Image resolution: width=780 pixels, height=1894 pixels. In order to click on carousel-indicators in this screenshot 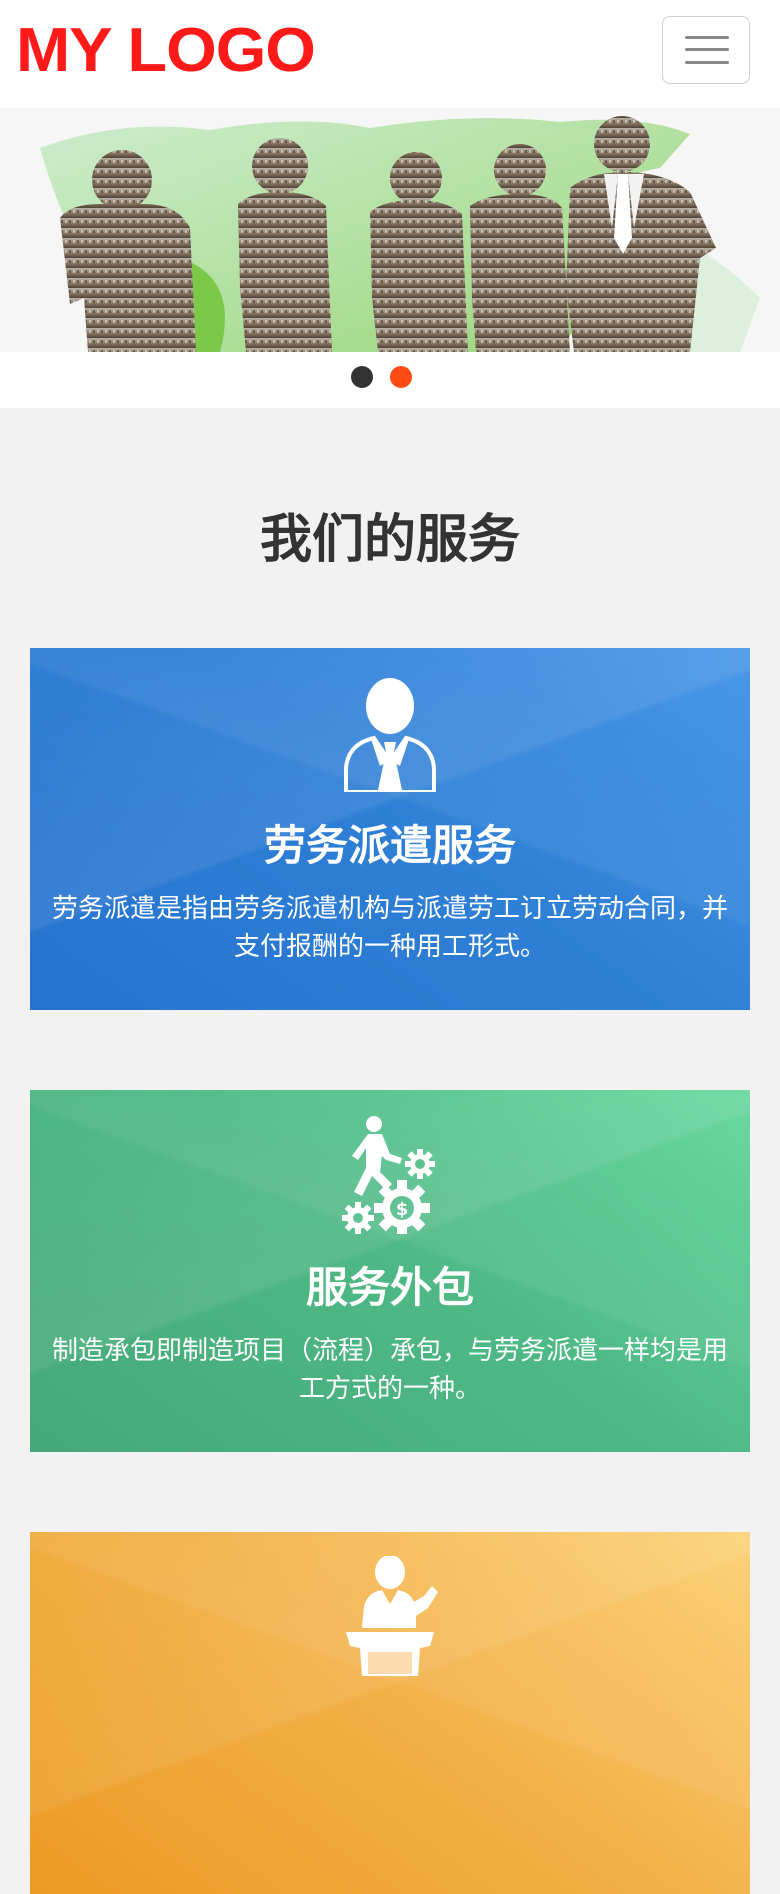, I will do `click(390, 380)`.